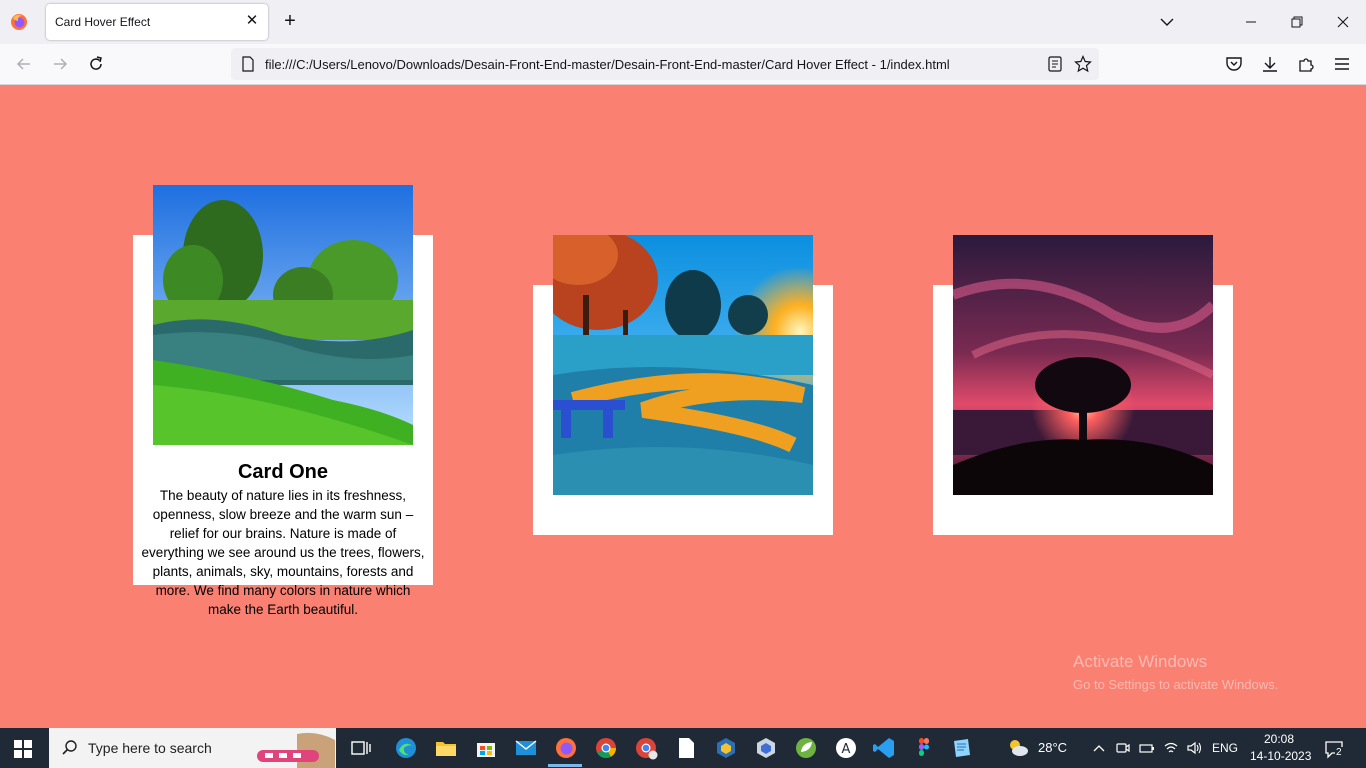  I want to click on search-icon, so click(69, 747).